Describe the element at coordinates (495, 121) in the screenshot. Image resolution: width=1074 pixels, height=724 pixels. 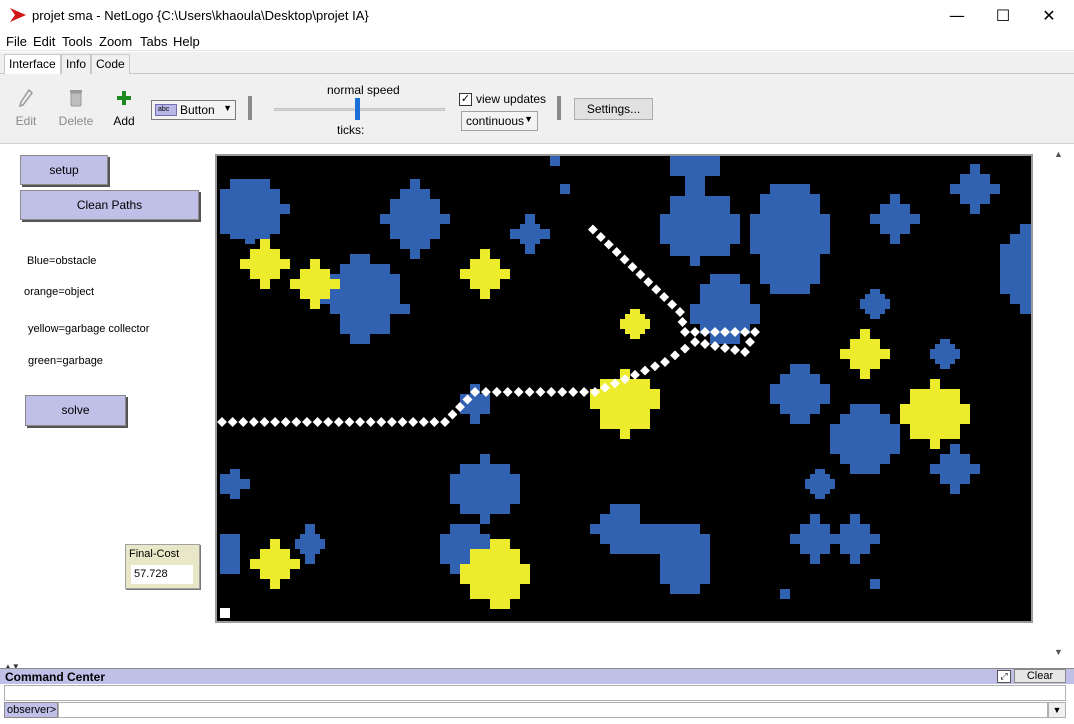
I see `update-mode-value: continuous` at that location.